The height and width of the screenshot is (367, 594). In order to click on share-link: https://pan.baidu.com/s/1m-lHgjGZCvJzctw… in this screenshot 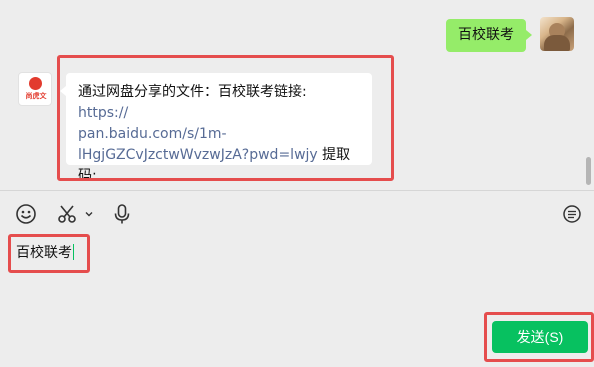, I will do `click(198, 134)`.